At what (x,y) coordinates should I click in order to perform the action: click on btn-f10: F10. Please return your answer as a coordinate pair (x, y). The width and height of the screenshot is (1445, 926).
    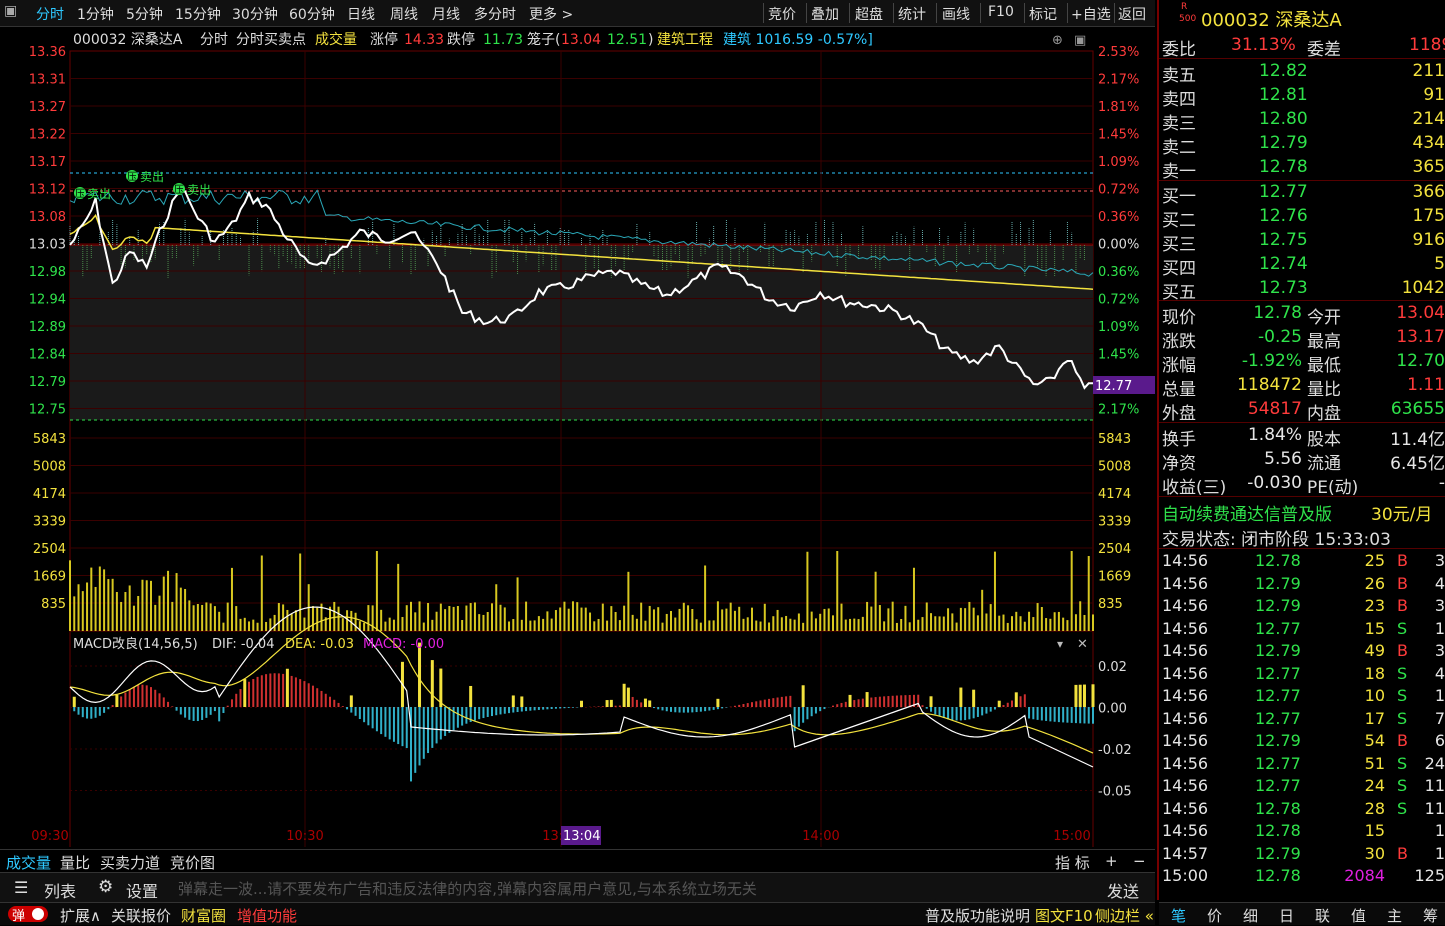
    Looking at the image, I should click on (1001, 12).